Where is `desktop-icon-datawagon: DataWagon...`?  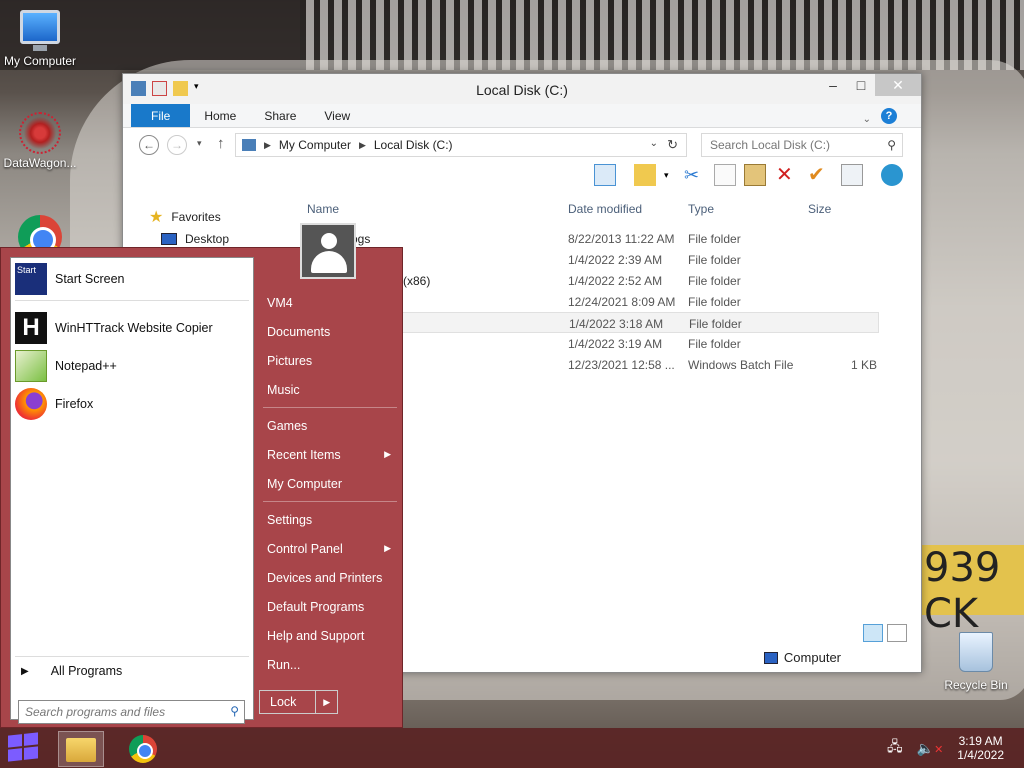
desktop-icon-datawagon: DataWagon... is located at coordinates (40, 141).